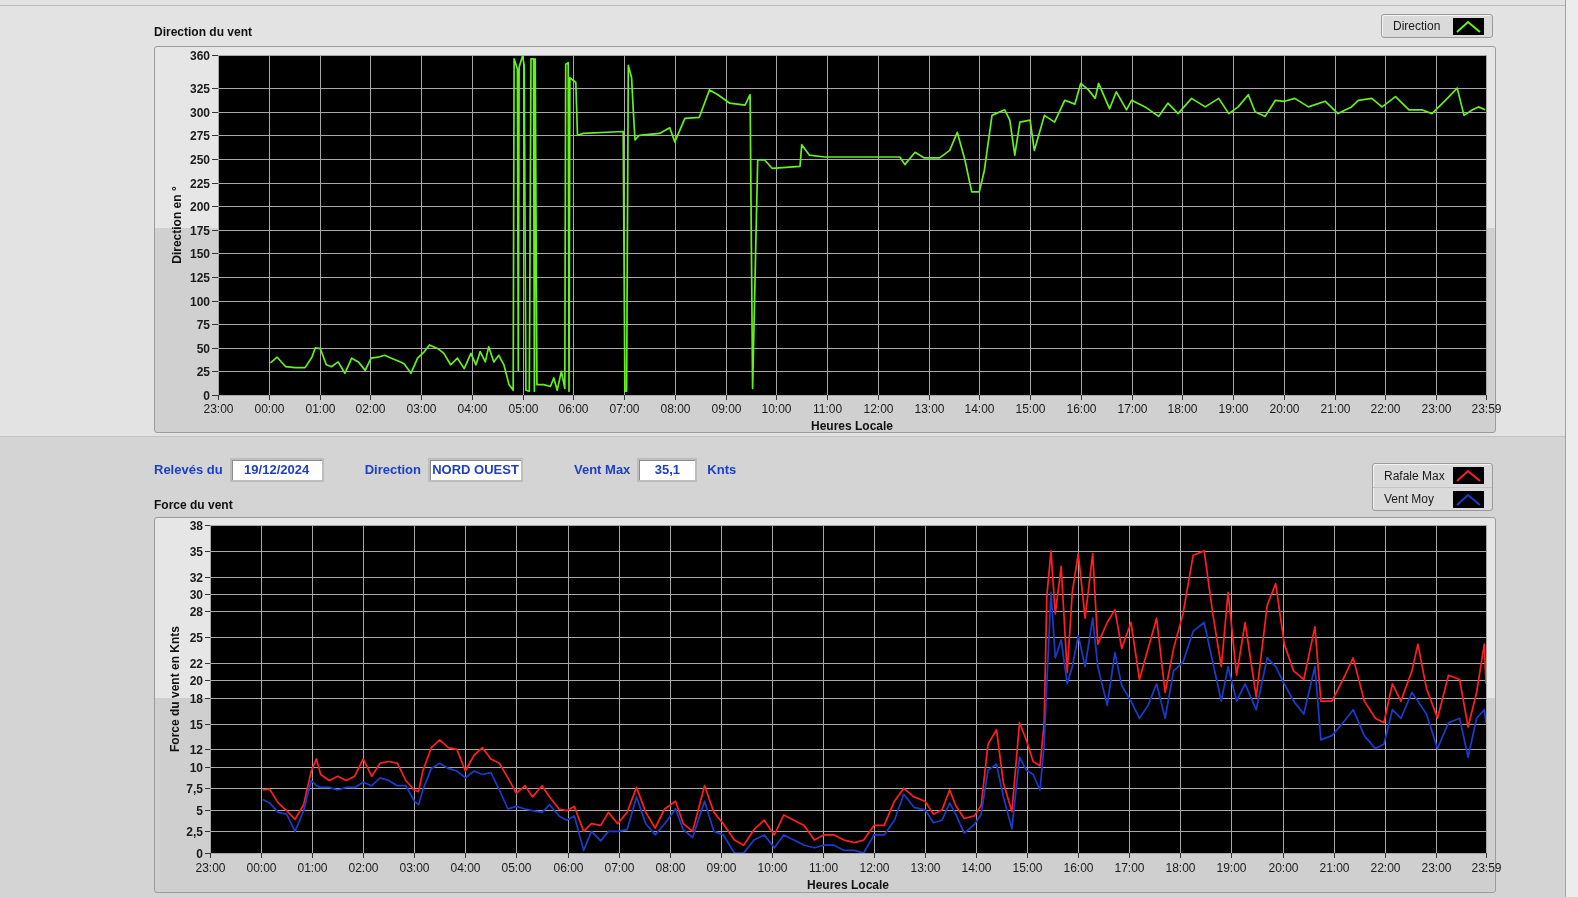 Image resolution: width=1578 pixels, height=897 pixels. What do you see at coordinates (188, 470) in the screenshot?
I see `field-label: Relevés du` at bounding box center [188, 470].